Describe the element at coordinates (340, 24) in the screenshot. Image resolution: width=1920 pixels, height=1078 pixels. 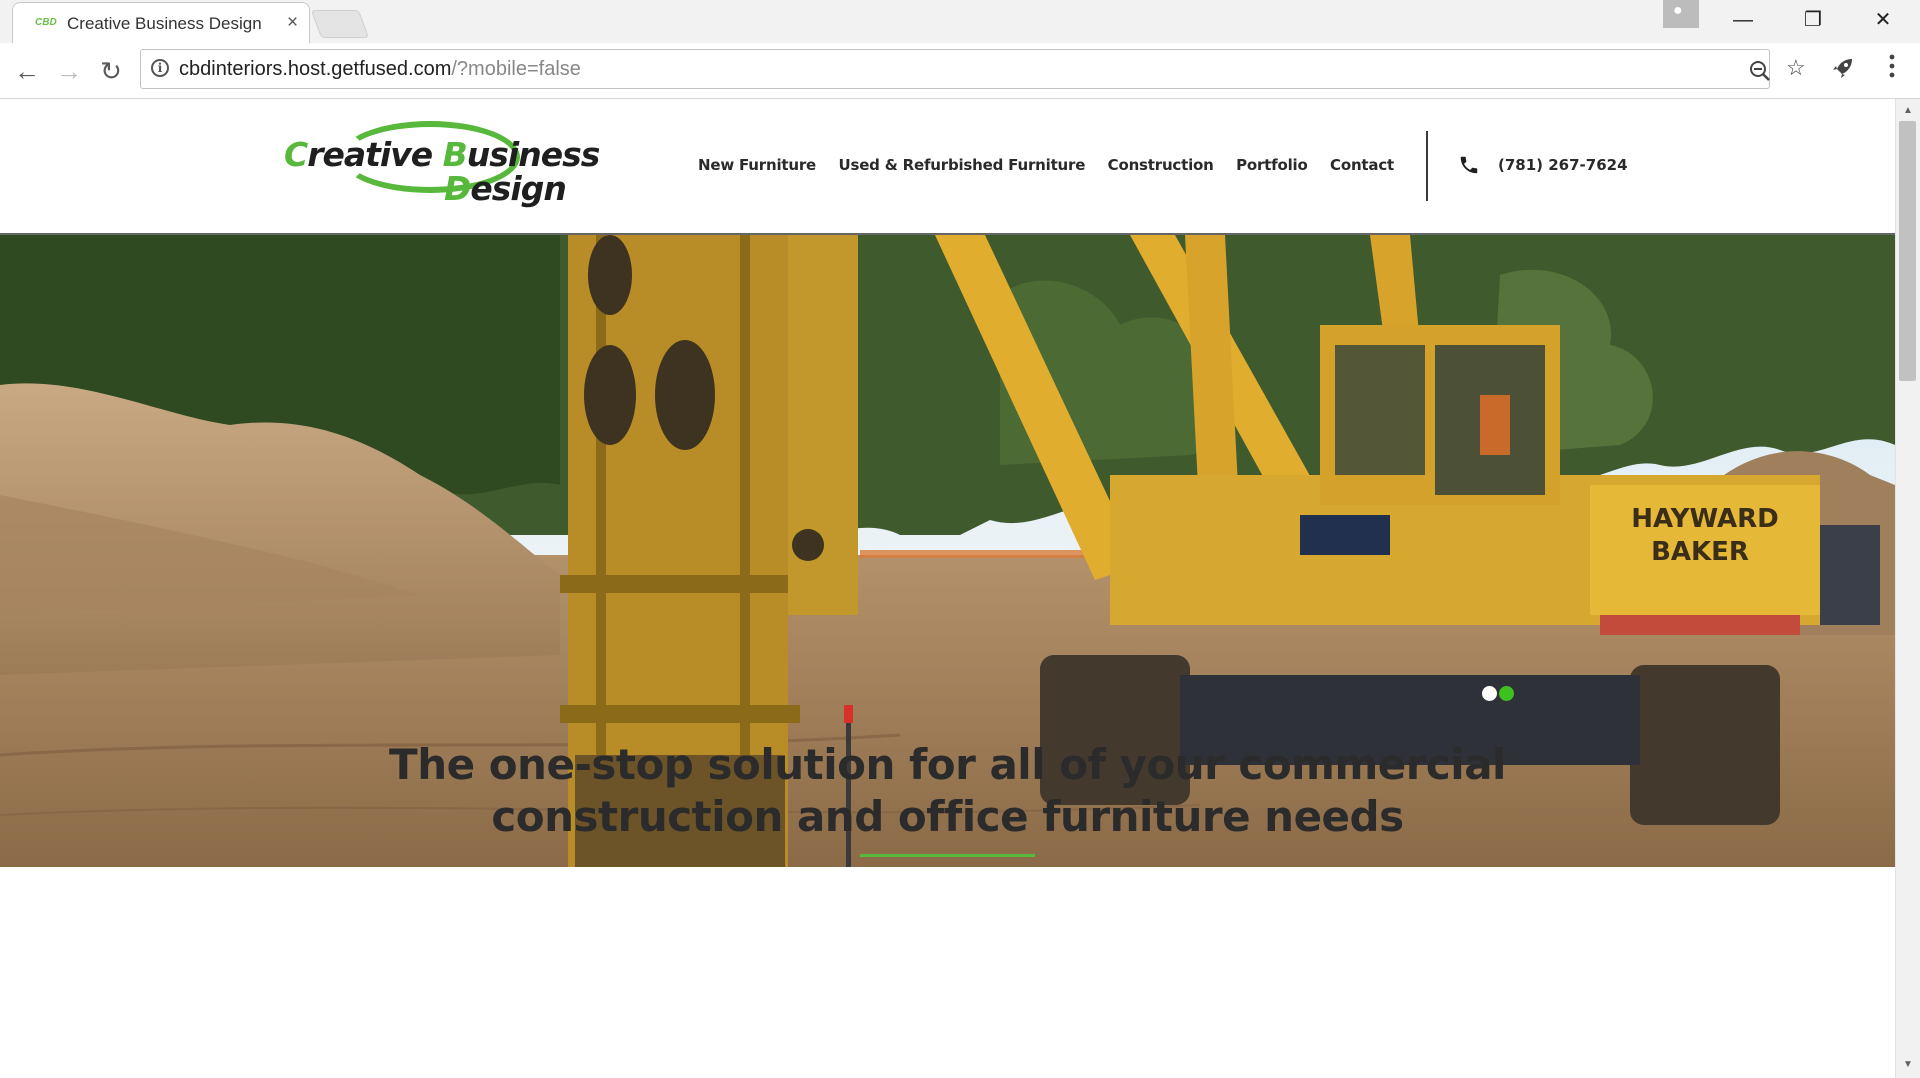
I see `new-tab-button` at that location.